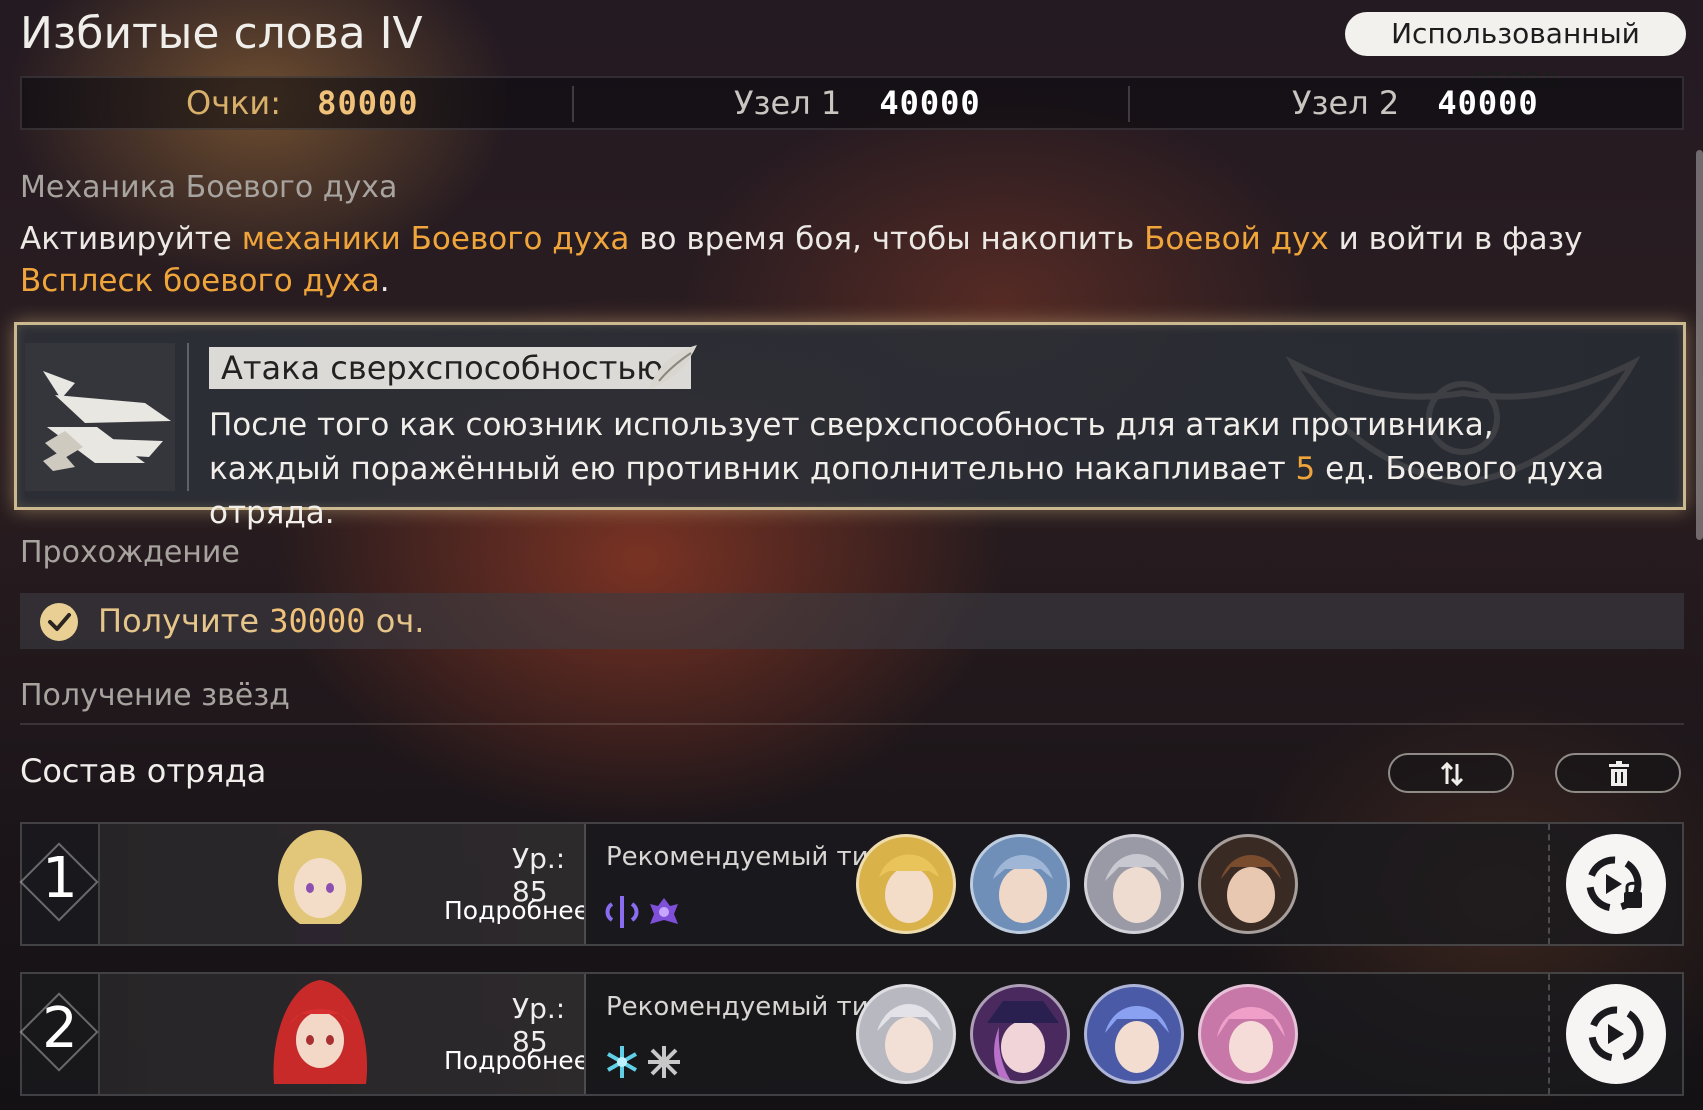 This screenshot has height=1110, width=1703. What do you see at coordinates (209, 187) in the screenshot?
I see `mechanic-section-title: Механика Боевого духа` at bounding box center [209, 187].